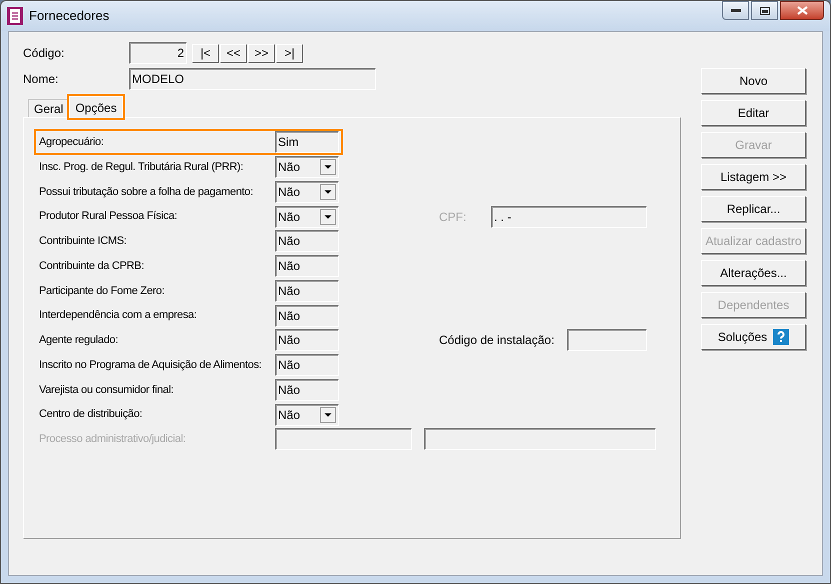 The height and width of the screenshot is (584, 831). I want to click on navigation-button: >>, so click(261, 53).